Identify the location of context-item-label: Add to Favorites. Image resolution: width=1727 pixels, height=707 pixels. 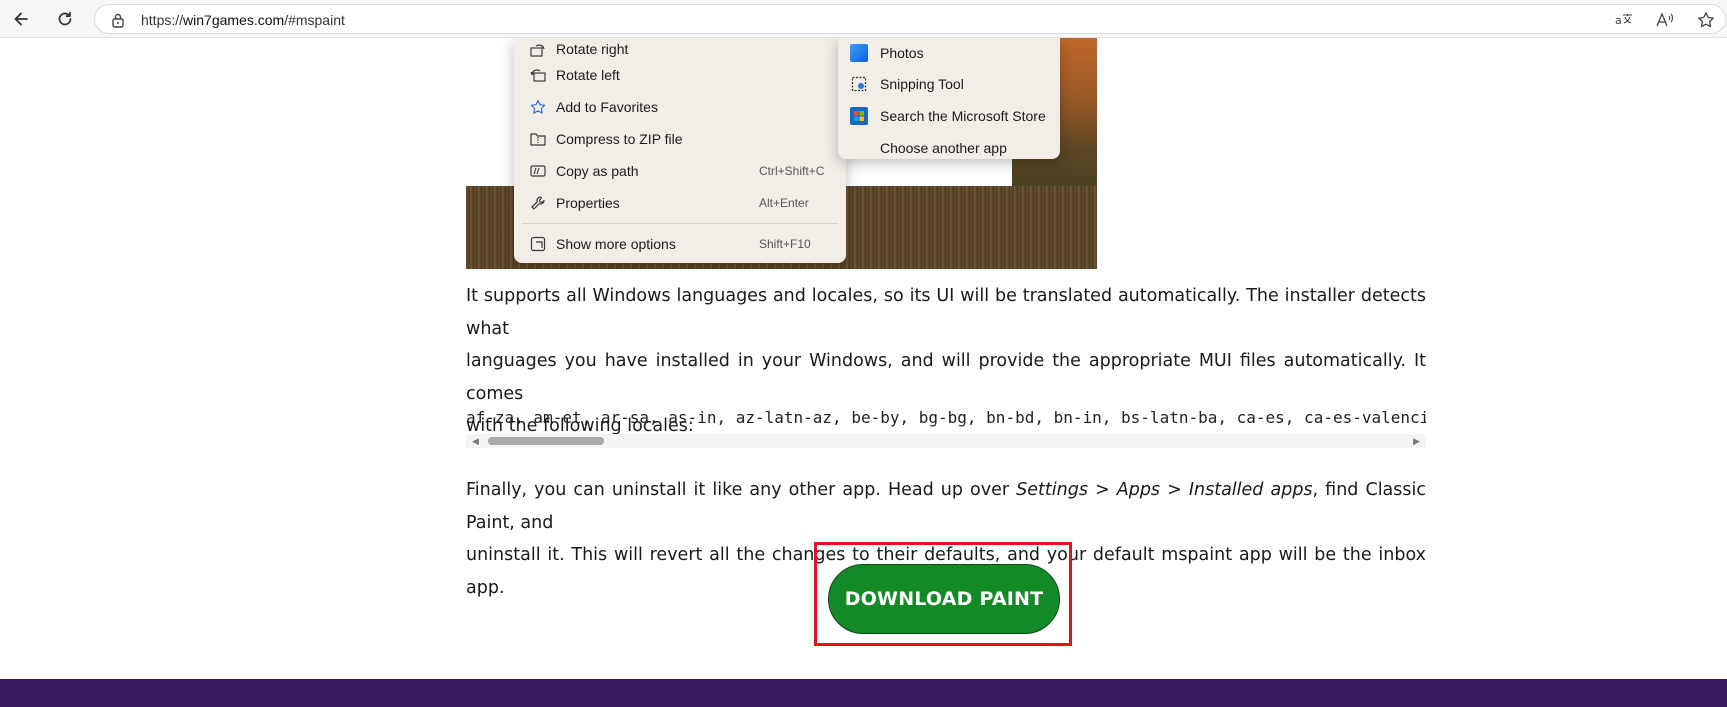
(607, 107).